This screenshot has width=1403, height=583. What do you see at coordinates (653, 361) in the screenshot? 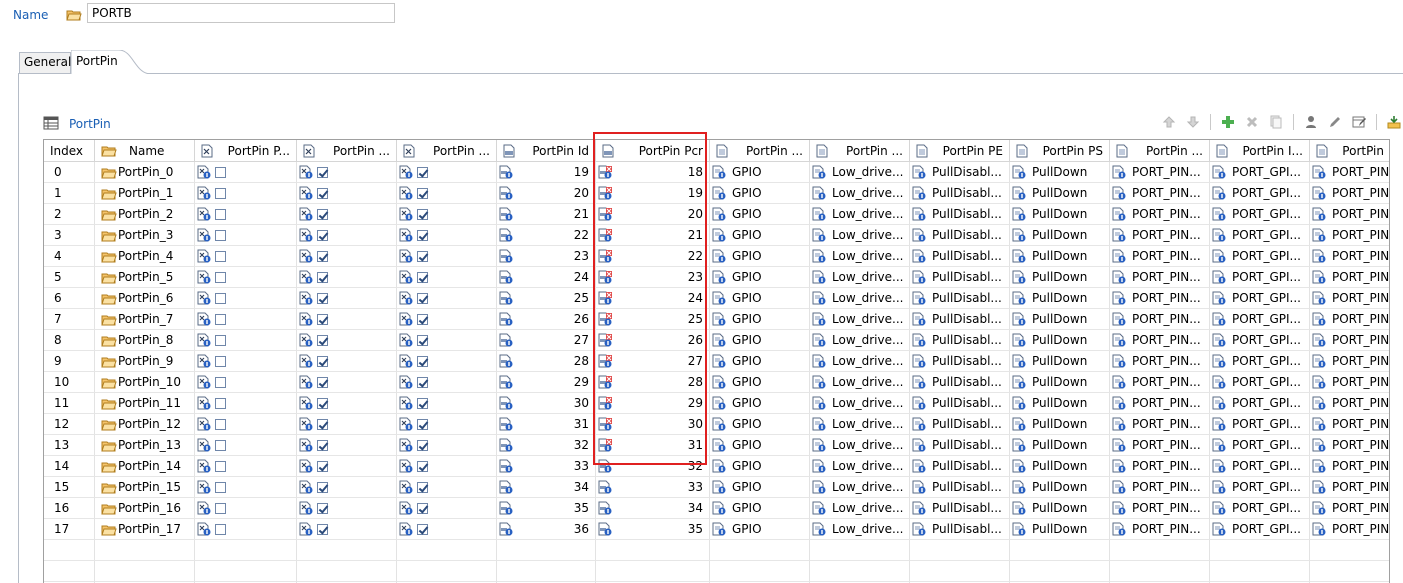
I see `table-cell: 27` at bounding box center [653, 361].